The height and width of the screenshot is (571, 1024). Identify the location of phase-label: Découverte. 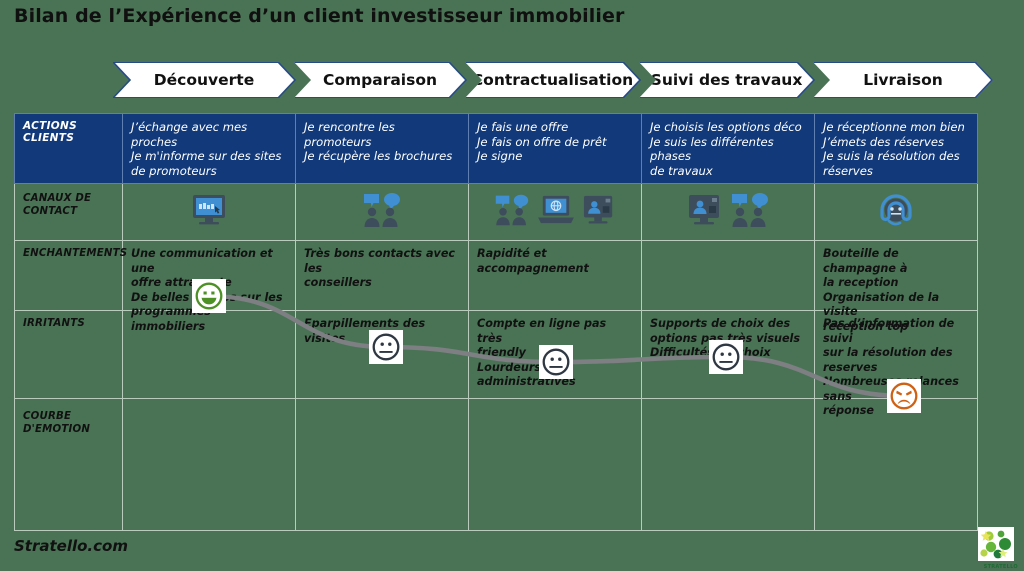
(204, 80).